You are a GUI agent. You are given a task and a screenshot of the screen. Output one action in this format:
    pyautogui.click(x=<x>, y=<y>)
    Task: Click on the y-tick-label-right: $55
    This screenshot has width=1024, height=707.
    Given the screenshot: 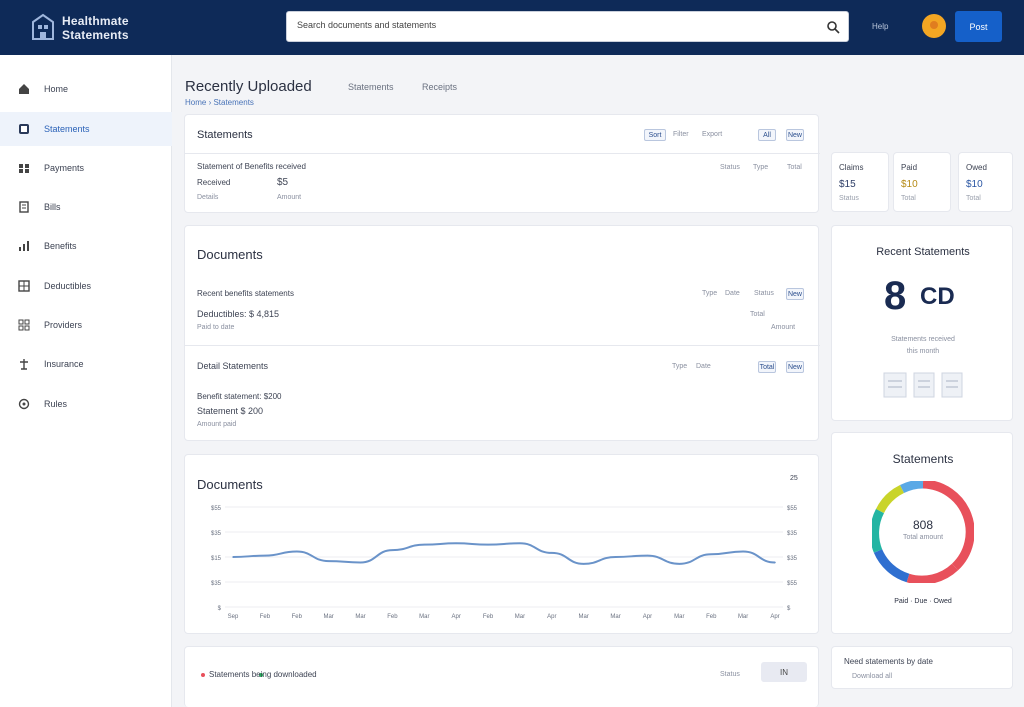 What is the action you would take?
    pyautogui.click(x=792, y=509)
    